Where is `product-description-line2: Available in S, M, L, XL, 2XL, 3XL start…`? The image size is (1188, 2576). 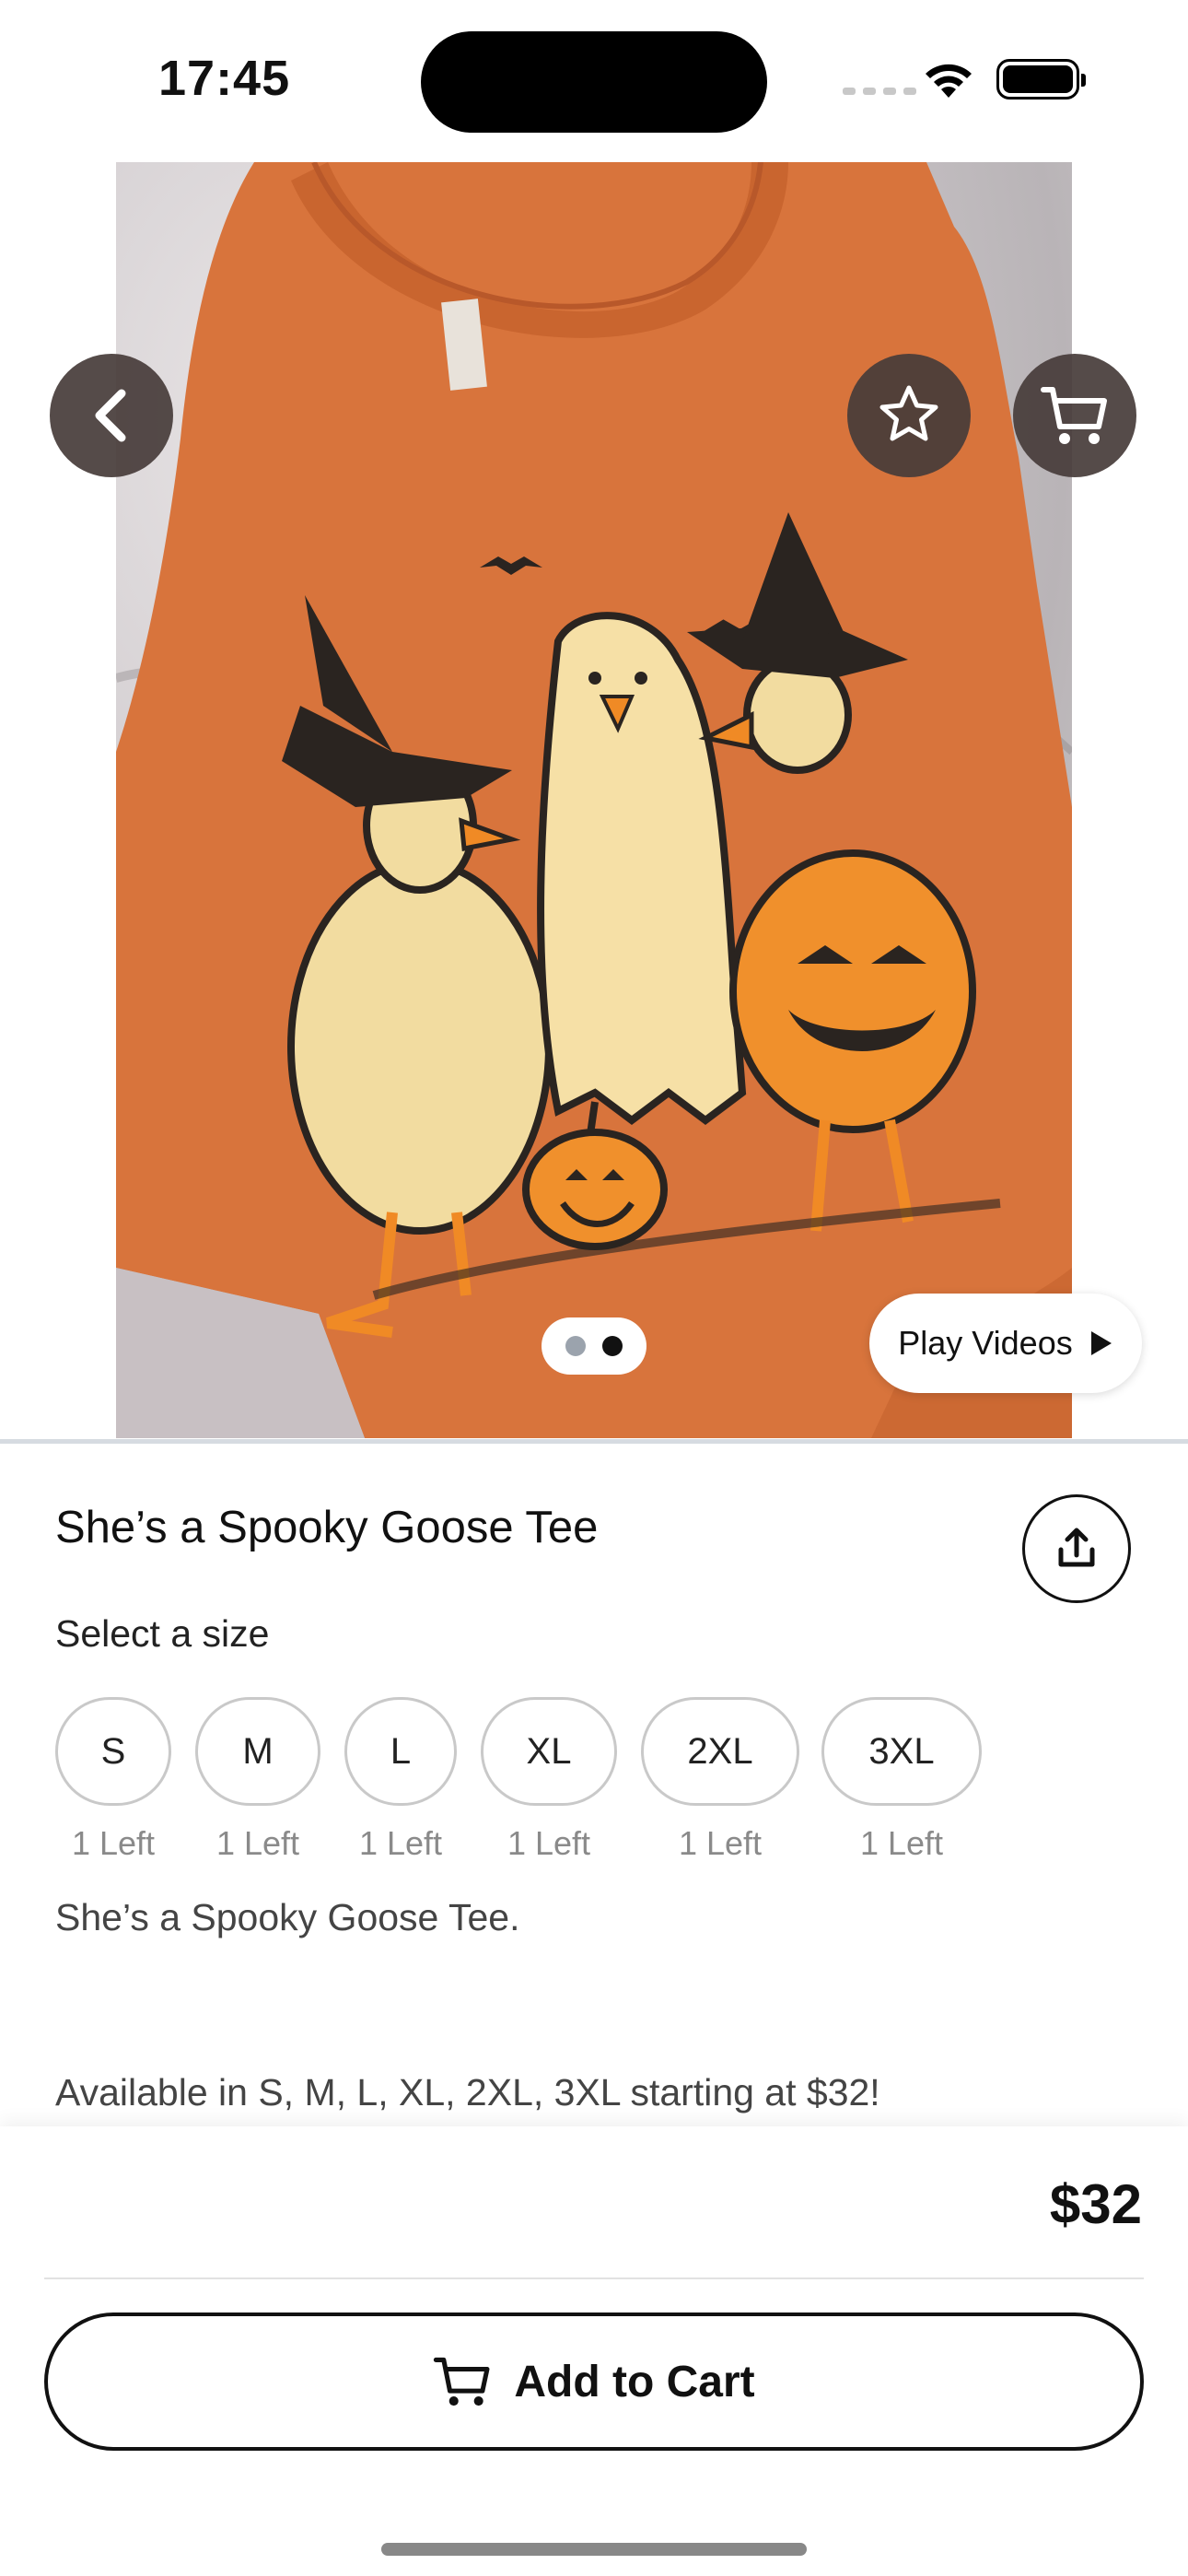
product-description-line2: Available in S, M, L, XL, 2XL, 3XL start… is located at coordinates (468, 2092).